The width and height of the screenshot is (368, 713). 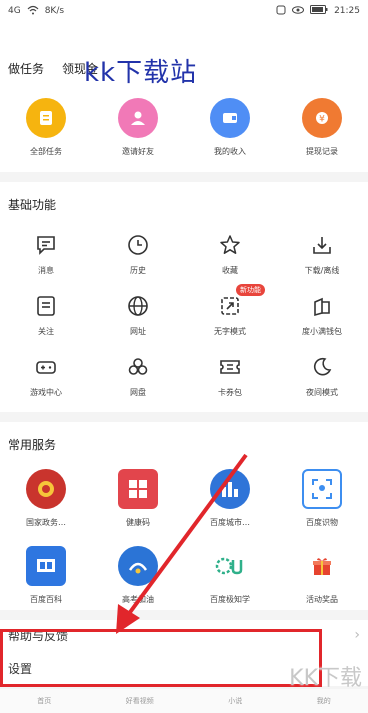 I want to click on task-item-record: ¥ 提现记录, so click(x=322, y=127).